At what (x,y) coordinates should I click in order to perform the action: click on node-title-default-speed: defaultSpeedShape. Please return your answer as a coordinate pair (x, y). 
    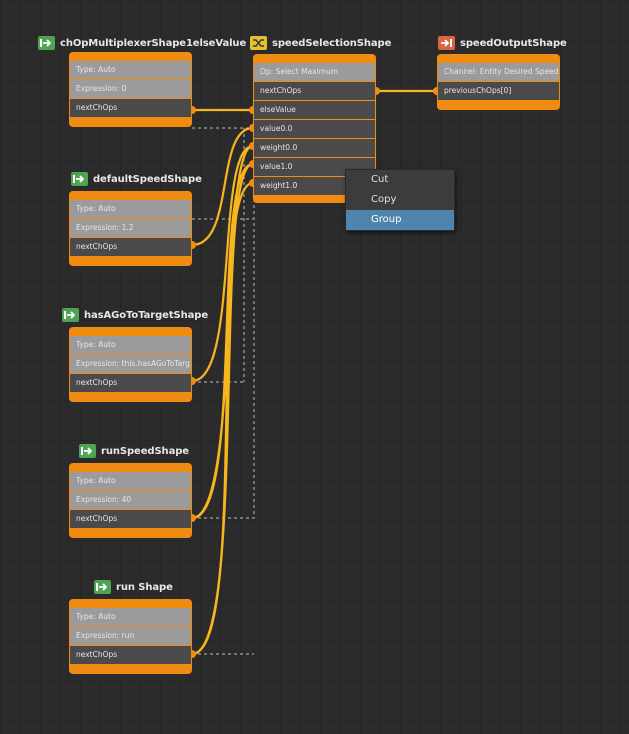
    Looking at the image, I should click on (136, 179).